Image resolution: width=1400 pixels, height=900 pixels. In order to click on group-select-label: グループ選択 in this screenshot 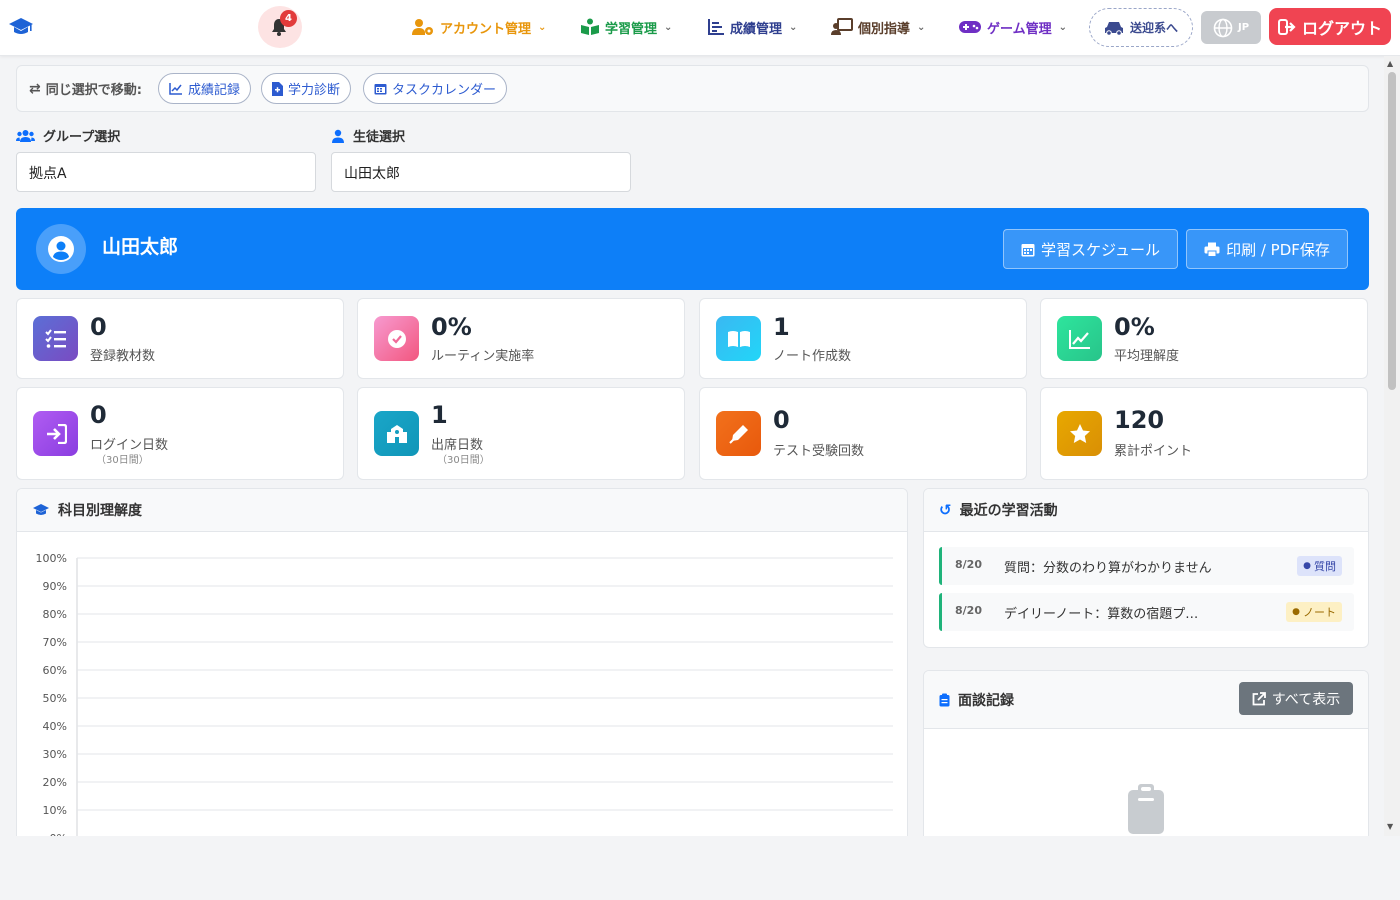, I will do `click(82, 137)`.